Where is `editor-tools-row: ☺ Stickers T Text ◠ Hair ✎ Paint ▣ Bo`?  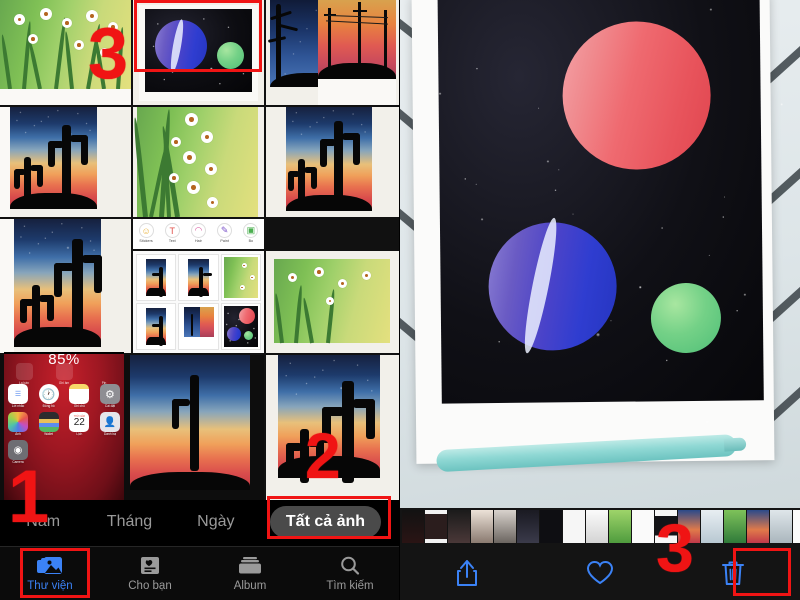 editor-tools-row: ☺ Stickers T Text ◠ Hair ✎ Paint ▣ Bo is located at coordinates (198, 231).